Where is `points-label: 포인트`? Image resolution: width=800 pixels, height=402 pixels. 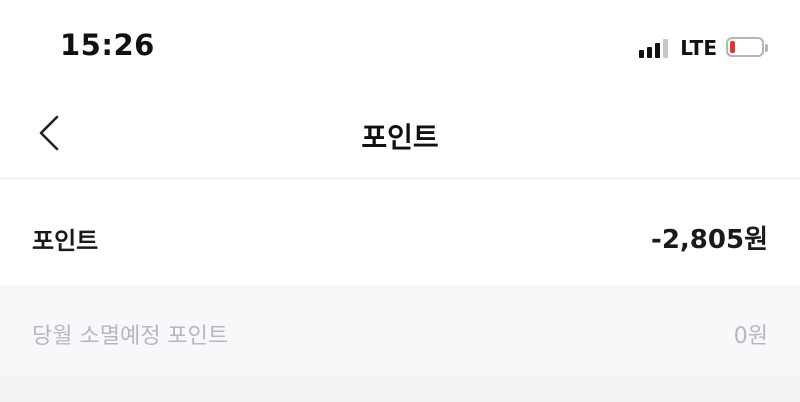 points-label: 포인트 is located at coordinates (65, 241).